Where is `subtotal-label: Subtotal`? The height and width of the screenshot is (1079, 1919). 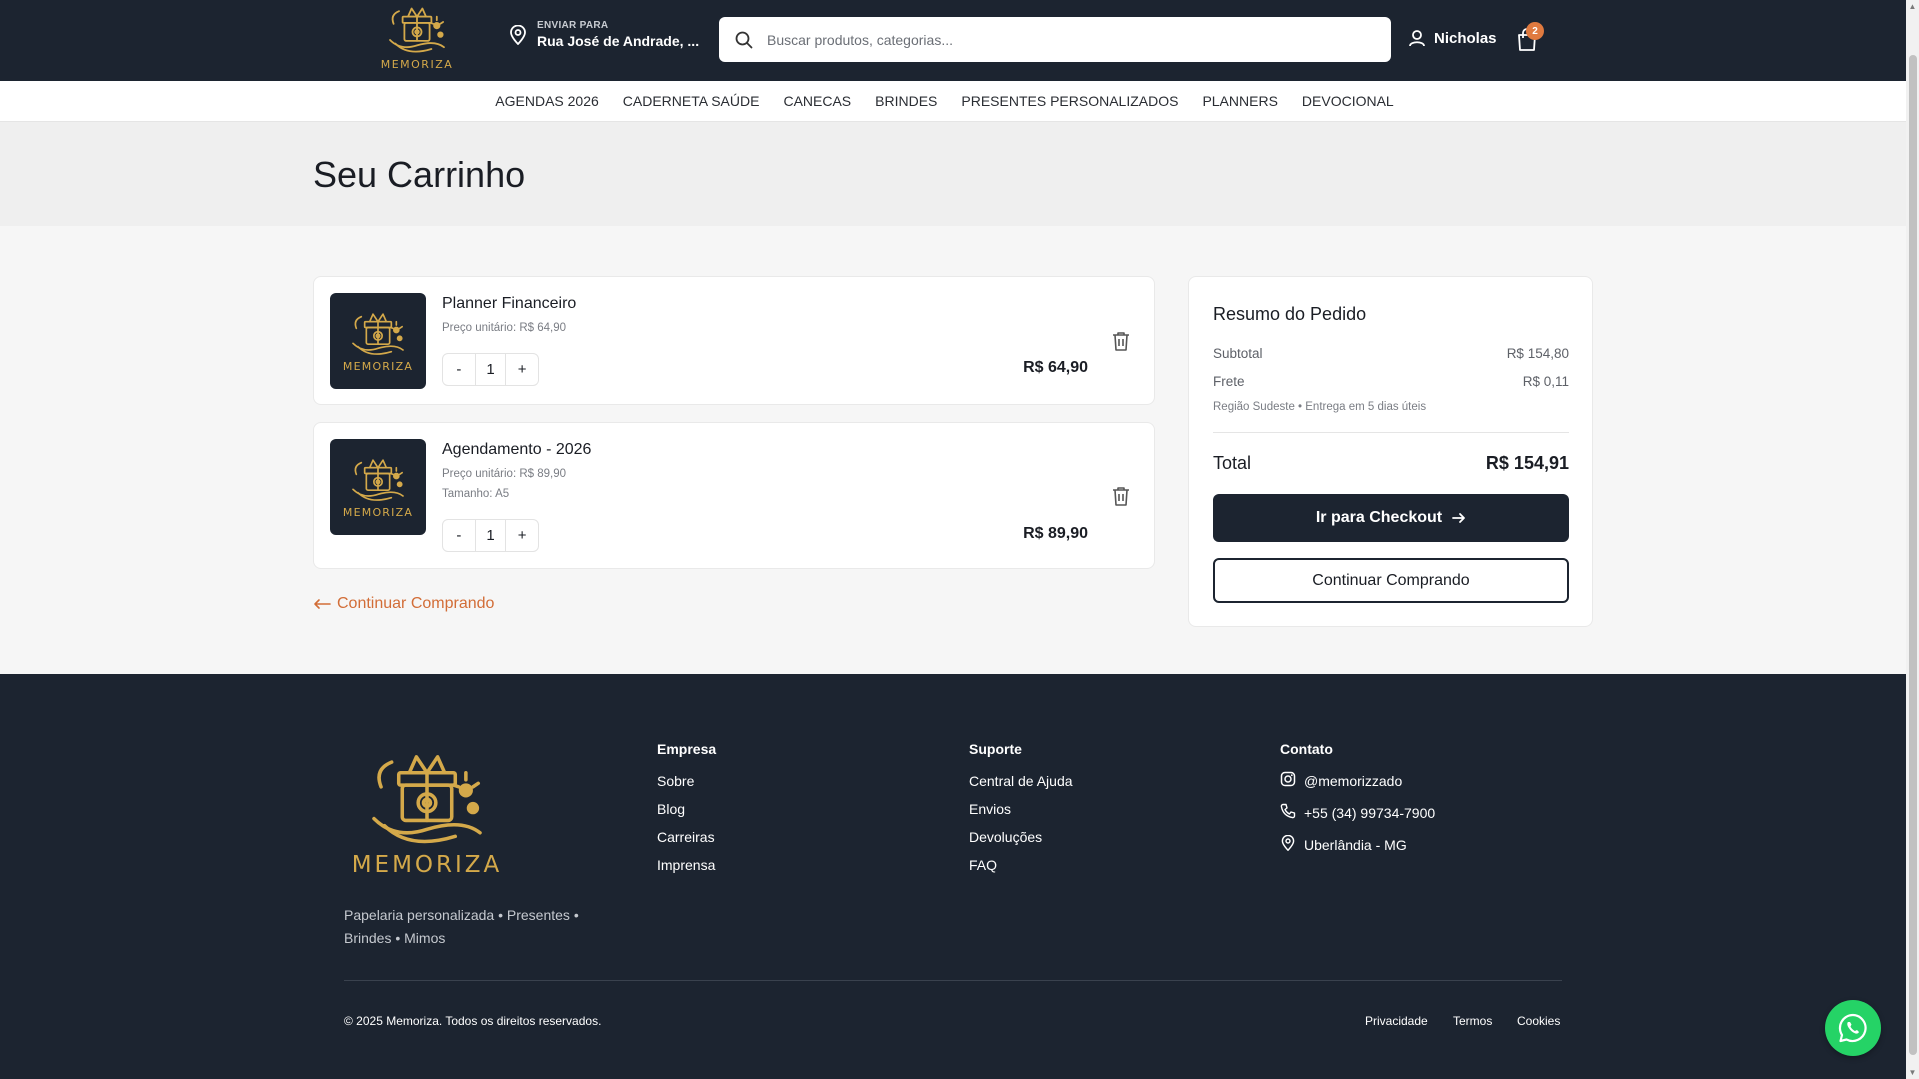 subtotal-label: Subtotal is located at coordinates (1238, 353).